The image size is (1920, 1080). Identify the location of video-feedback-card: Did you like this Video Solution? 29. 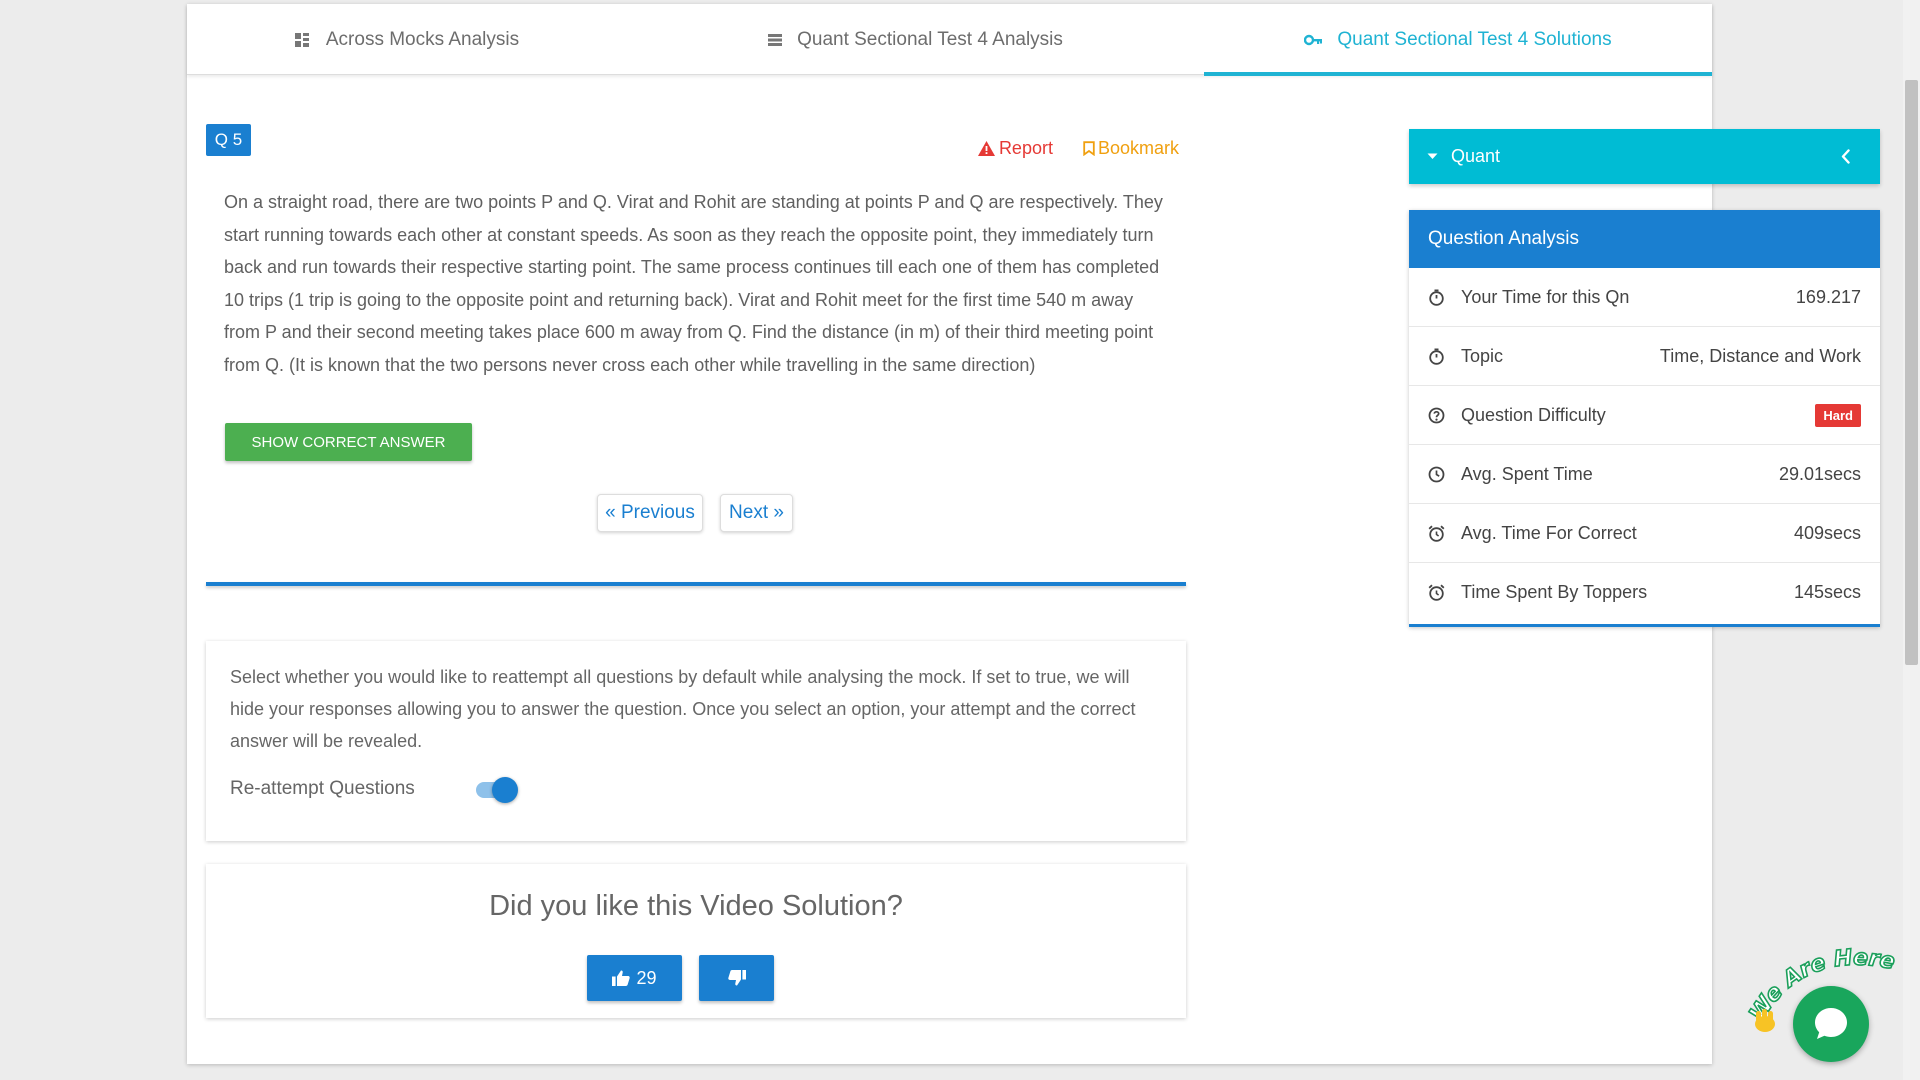
(696, 941).